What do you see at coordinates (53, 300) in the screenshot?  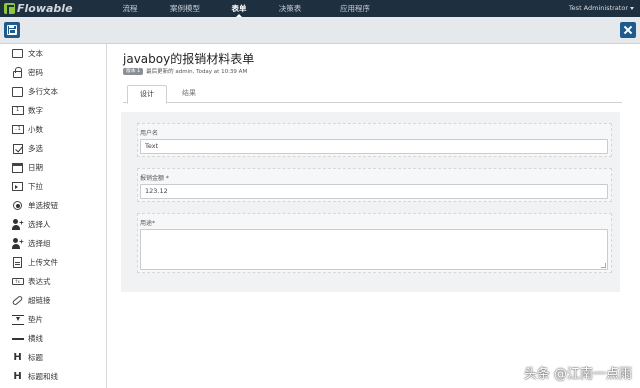 I see `palette-item-hyperlink: 超链接` at bounding box center [53, 300].